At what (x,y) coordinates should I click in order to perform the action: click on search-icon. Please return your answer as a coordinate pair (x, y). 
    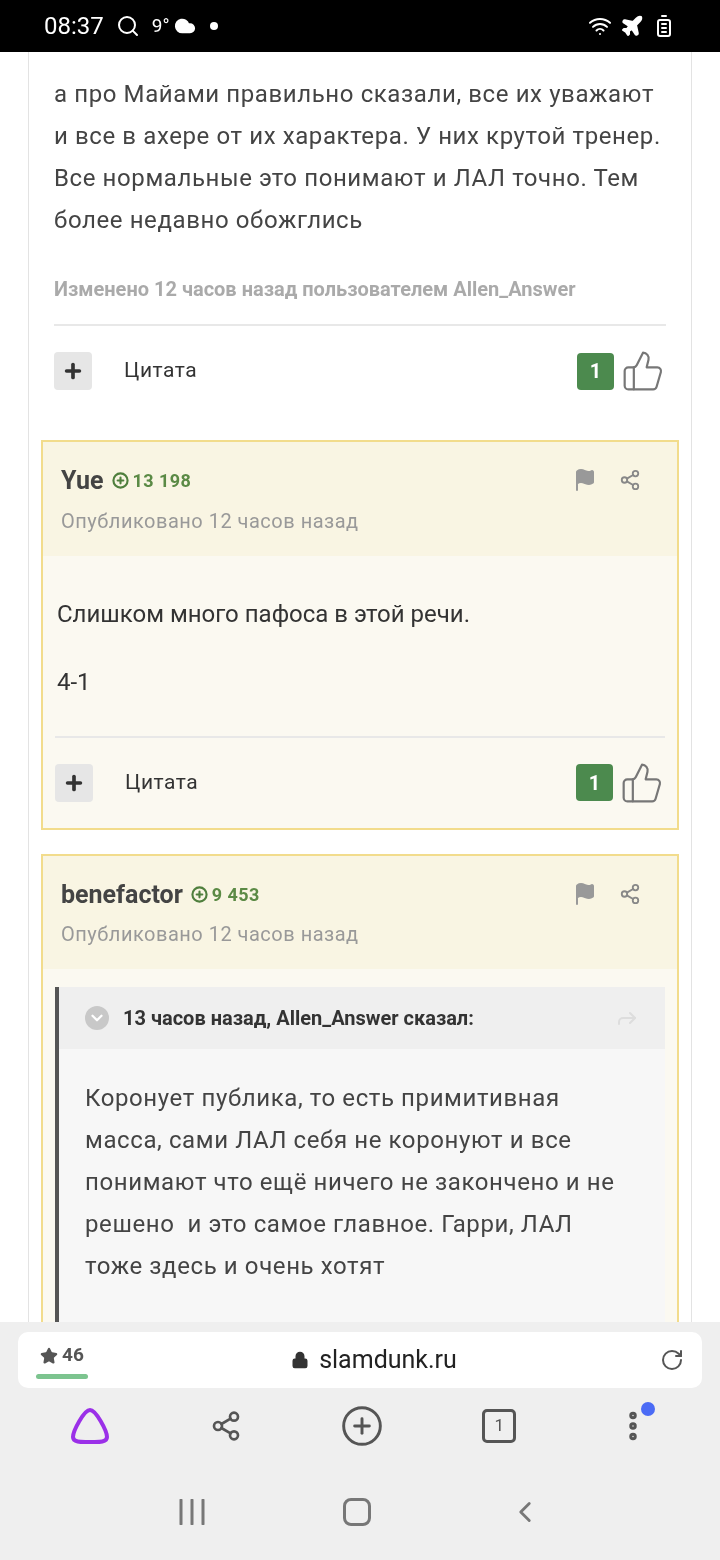
    Looking at the image, I should click on (127, 26).